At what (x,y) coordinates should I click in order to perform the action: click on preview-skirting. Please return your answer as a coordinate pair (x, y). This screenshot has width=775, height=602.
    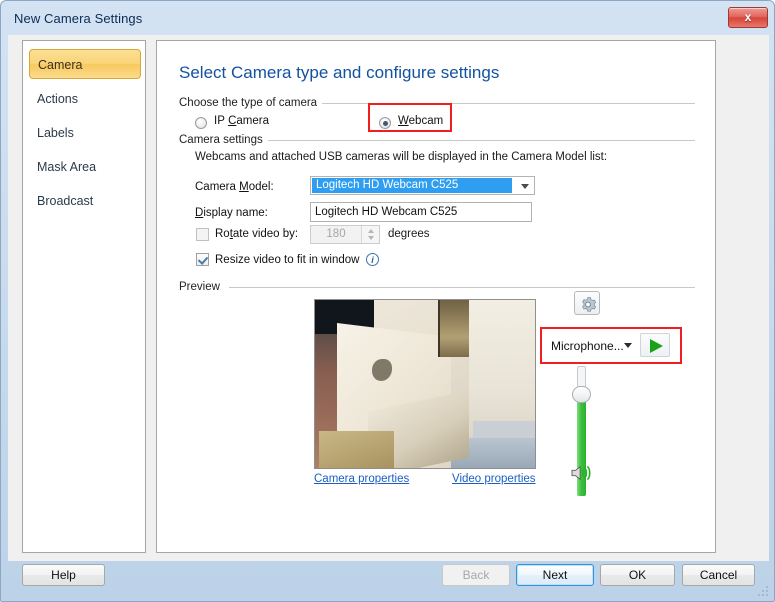
    Looking at the image, I should click on (504, 430).